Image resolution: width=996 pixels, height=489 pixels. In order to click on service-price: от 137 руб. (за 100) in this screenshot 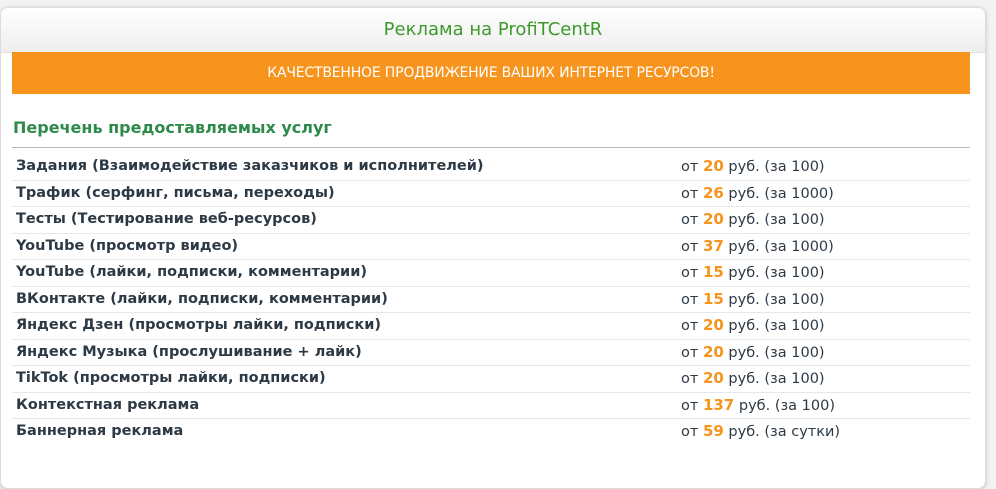, I will do `click(758, 406)`.